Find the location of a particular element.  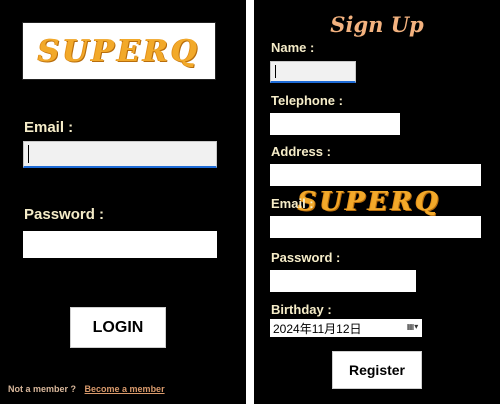

superq-logo: SUPERQ is located at coordinates (119, 51).